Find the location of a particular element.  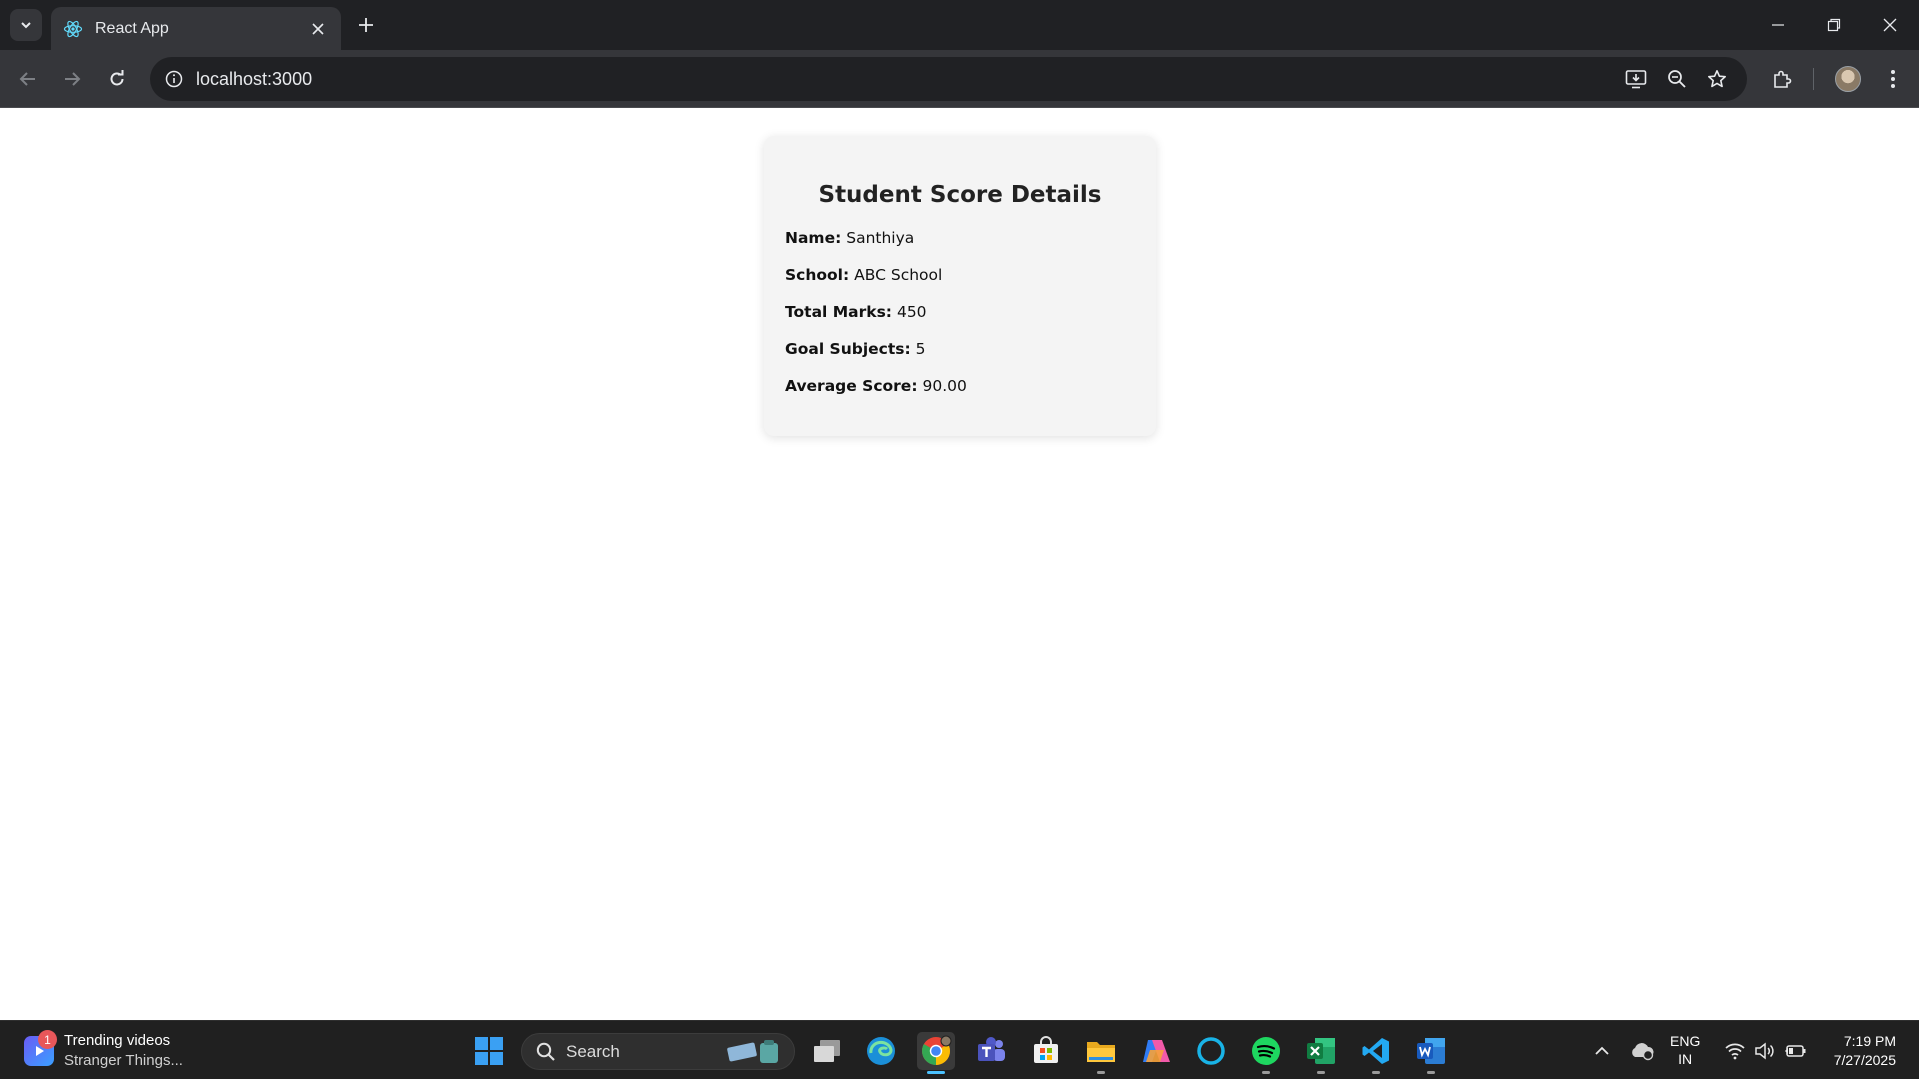

edge-icon is located at coordinates (881, 1051).